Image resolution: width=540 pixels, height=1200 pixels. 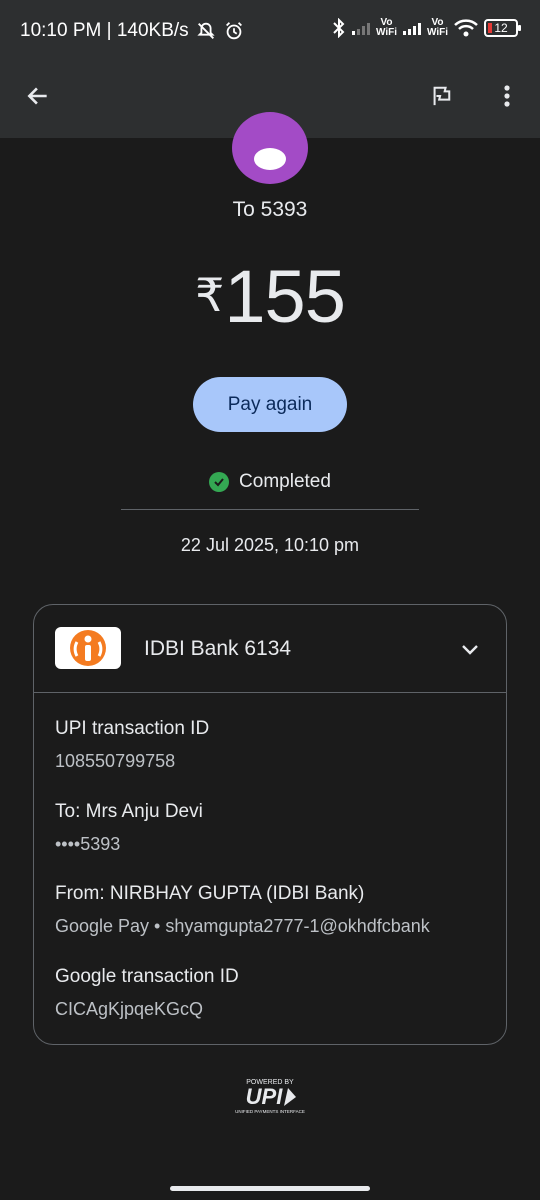 I want to click on amount: ₹155, so click(x=270, y=296).